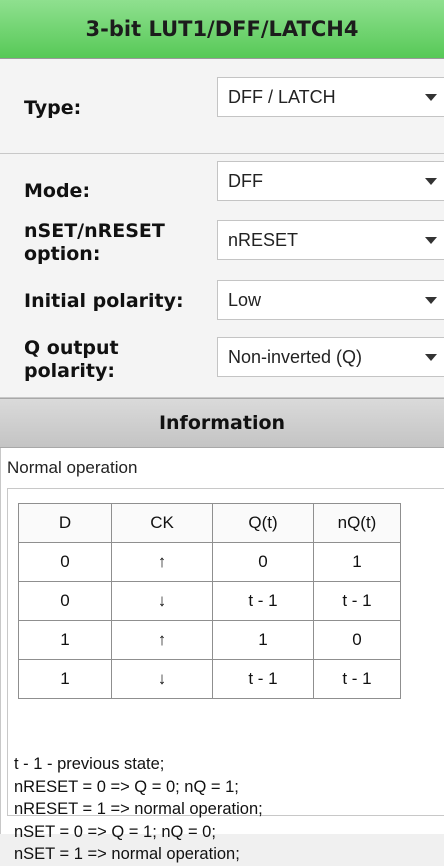 This screenshot has height=866, width=444. What do you see at coordinates (162, 523) in the screenshot?
I see `truth-table-header: CK` at bounding box center [162, 523].